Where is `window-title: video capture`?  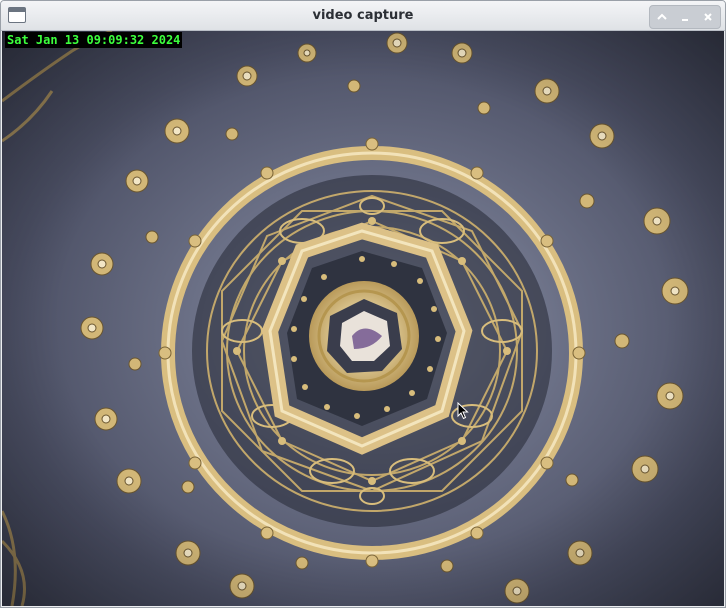
window-title: video capture is located at coordinates (363, 15).